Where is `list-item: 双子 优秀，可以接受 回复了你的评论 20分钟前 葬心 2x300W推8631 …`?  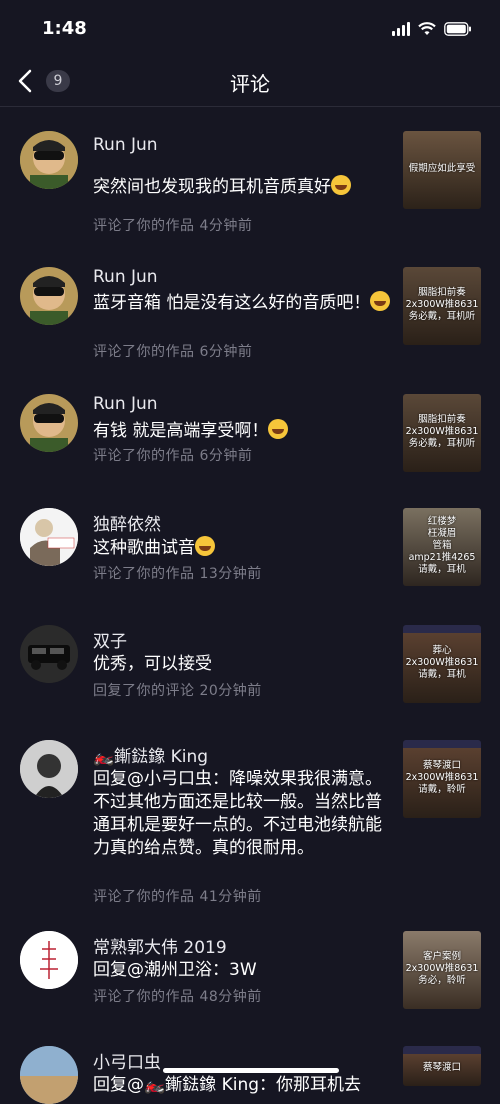 list-item: 双子 优秀，可以接受 回复了你的评论 20分钟前 葬心 2x300W推8631 … is located at coordinates (250, 672).